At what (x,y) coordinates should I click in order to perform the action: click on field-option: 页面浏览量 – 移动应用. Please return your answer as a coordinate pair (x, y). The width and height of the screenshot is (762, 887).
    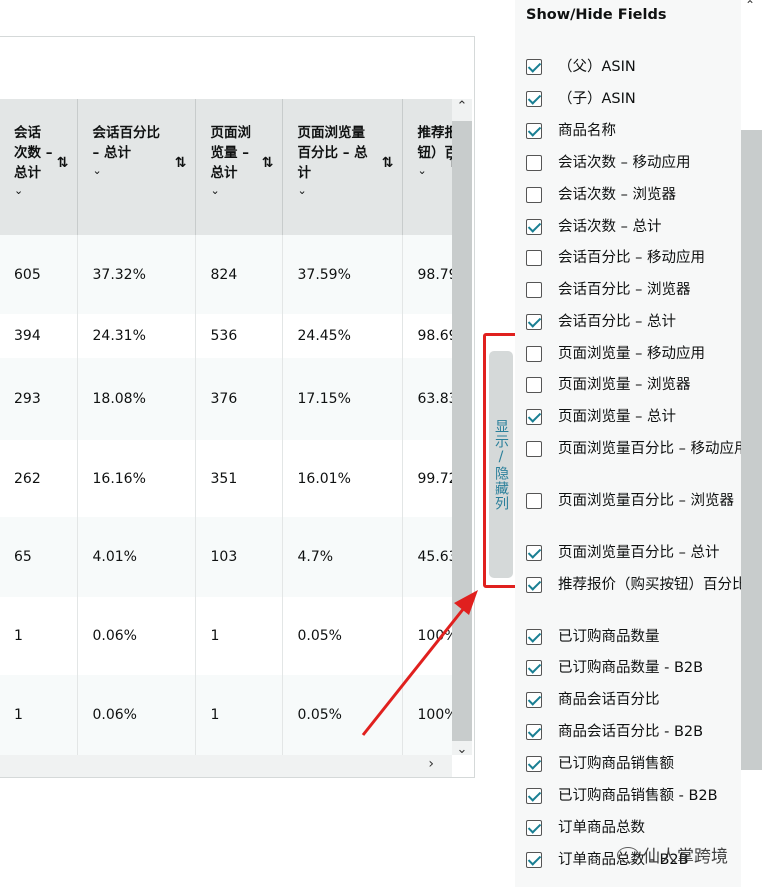
    Looking at the image, I should click on (638, 354).